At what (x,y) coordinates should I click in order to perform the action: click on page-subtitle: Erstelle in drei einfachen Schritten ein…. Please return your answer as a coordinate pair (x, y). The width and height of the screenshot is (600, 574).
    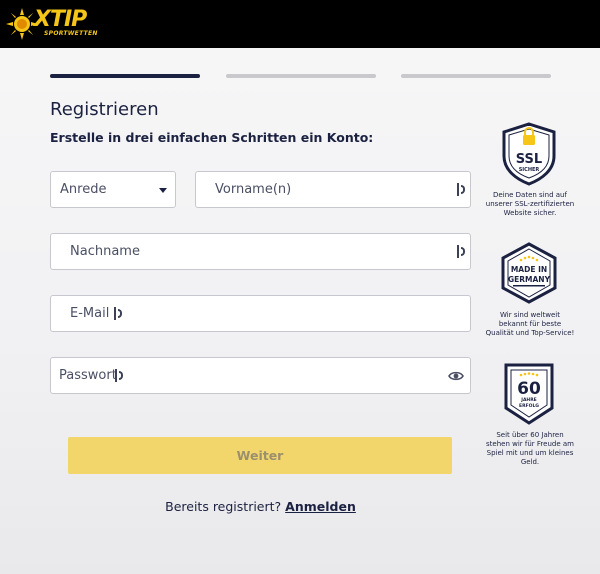
    Looking at the image, I should click on (212, 137).